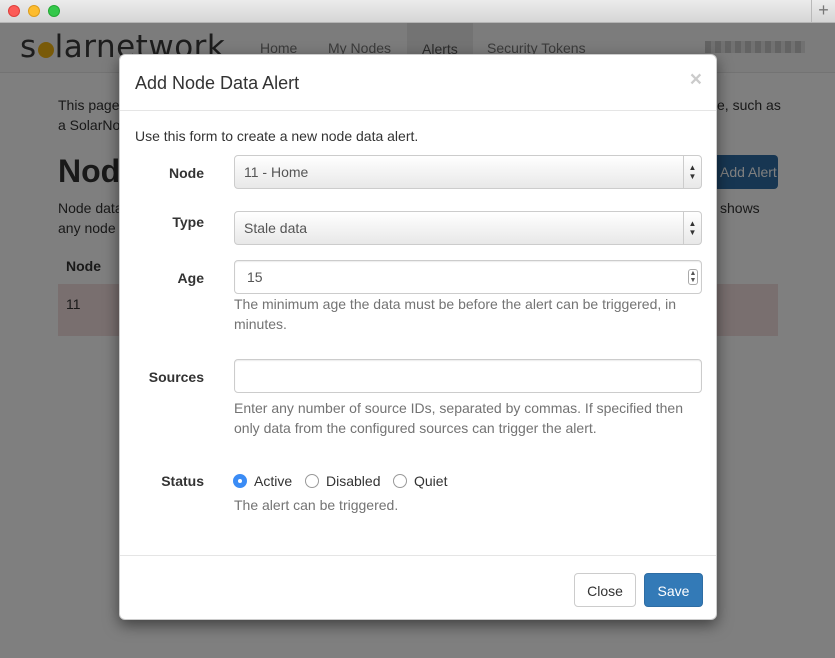  Describe the element at coordinates (182, 481) in the screenshot. I see `status-label: Status` at that location.